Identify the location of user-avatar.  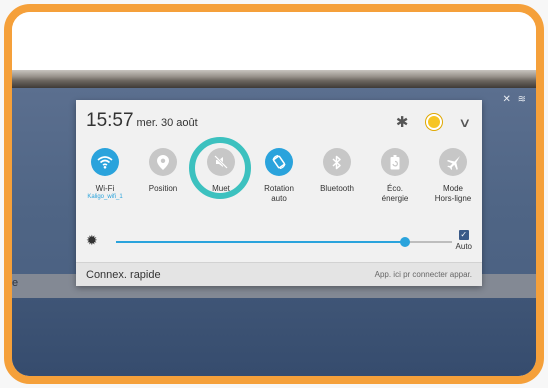
(434, 122).